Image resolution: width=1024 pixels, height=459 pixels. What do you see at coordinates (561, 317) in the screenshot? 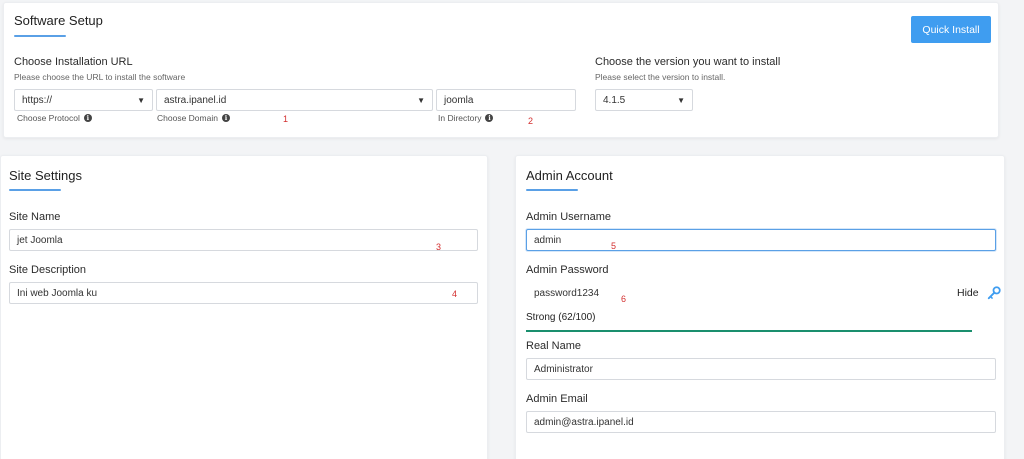
I see `password-strength-text: Strong (62/100)` at bounding box center [561, 317].